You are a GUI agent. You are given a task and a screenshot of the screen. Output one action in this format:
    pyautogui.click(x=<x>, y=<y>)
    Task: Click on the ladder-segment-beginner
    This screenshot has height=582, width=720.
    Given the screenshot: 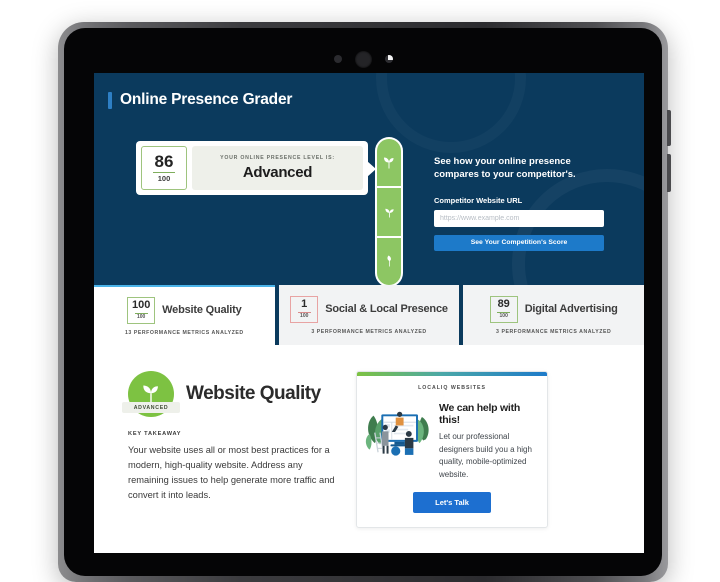 What is the action you would take?
    pyautogui.click(x=389, y=261)
    